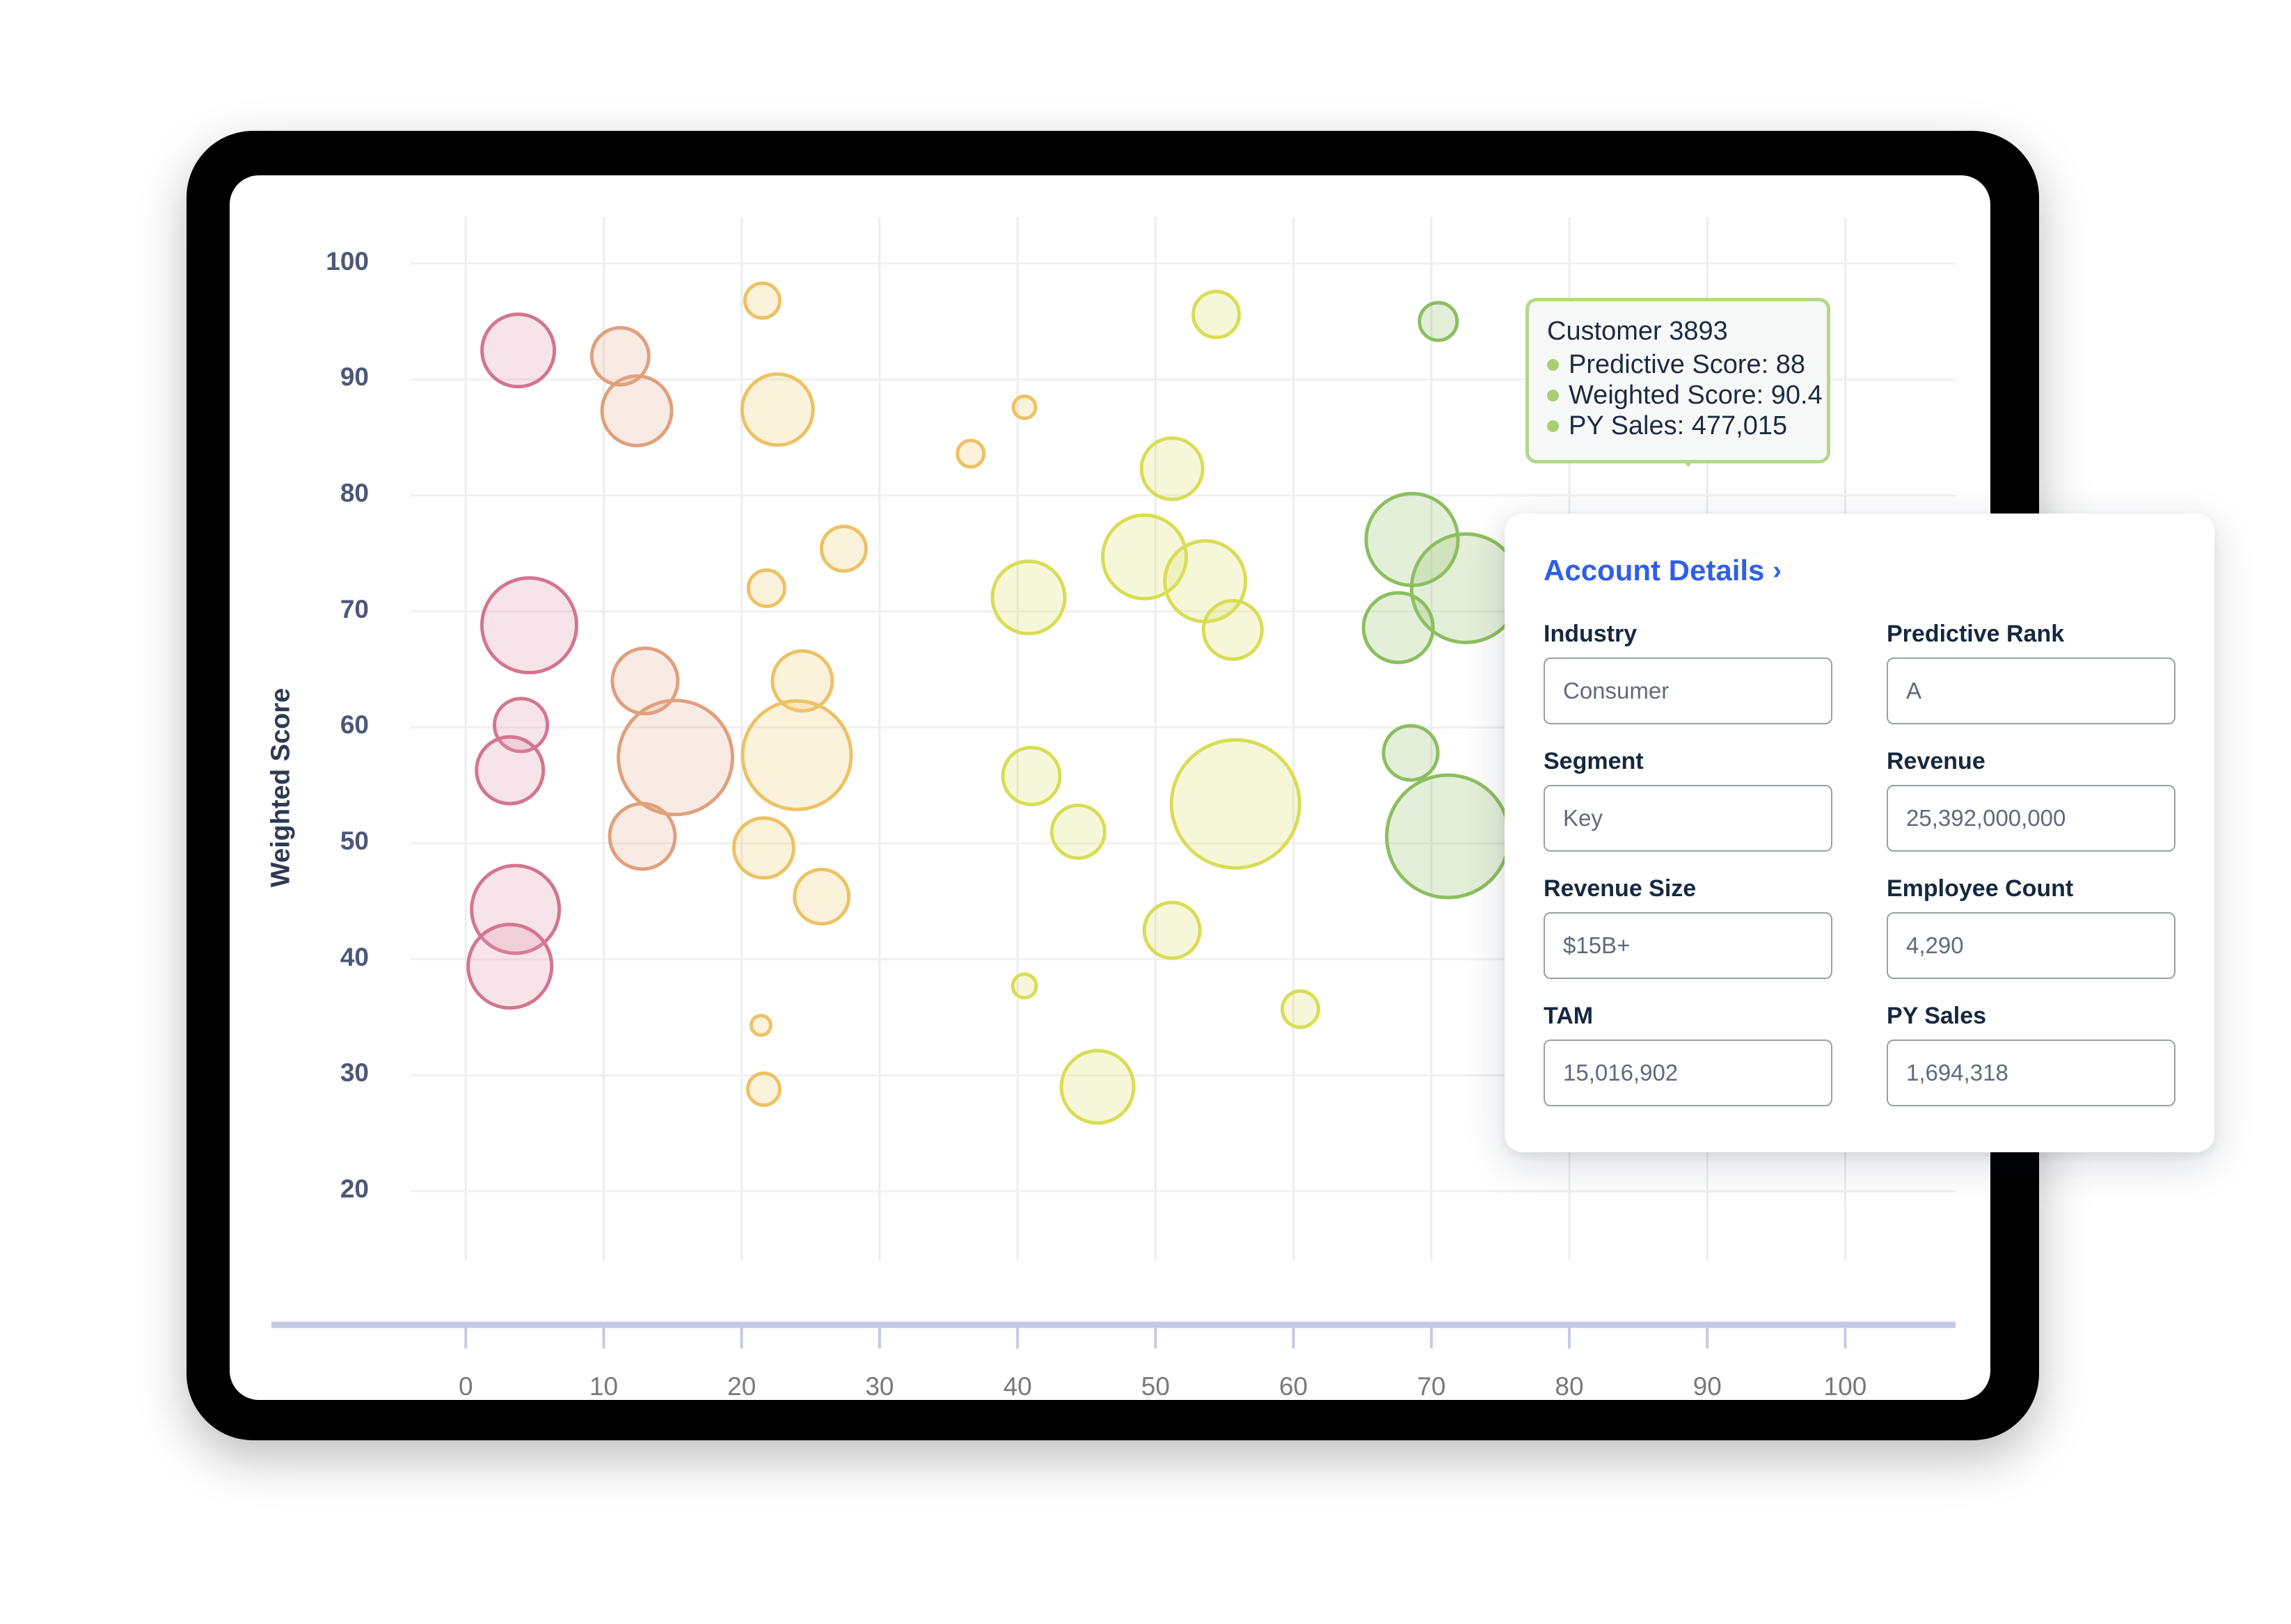 Image resolution: width=2291 pixels, height=1624 pixels. What do you see at coordinates (1688, 945) in the screenshot?
I see `account-field-input: $15B+` at bounding box center [1688, 945].